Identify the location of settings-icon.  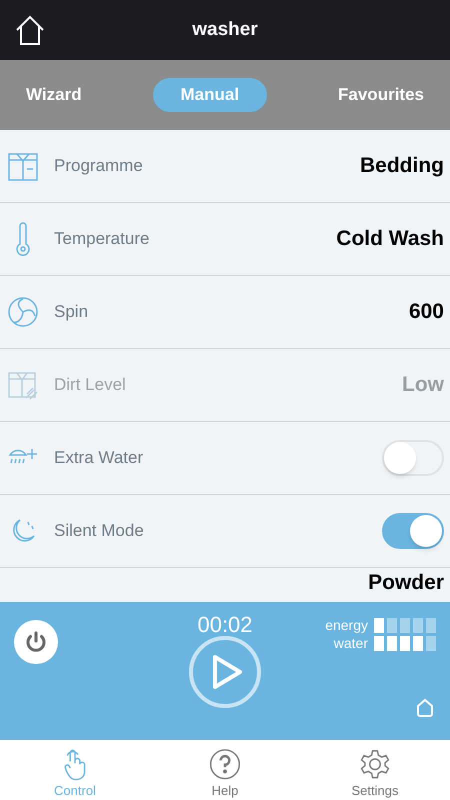
(375, 764).